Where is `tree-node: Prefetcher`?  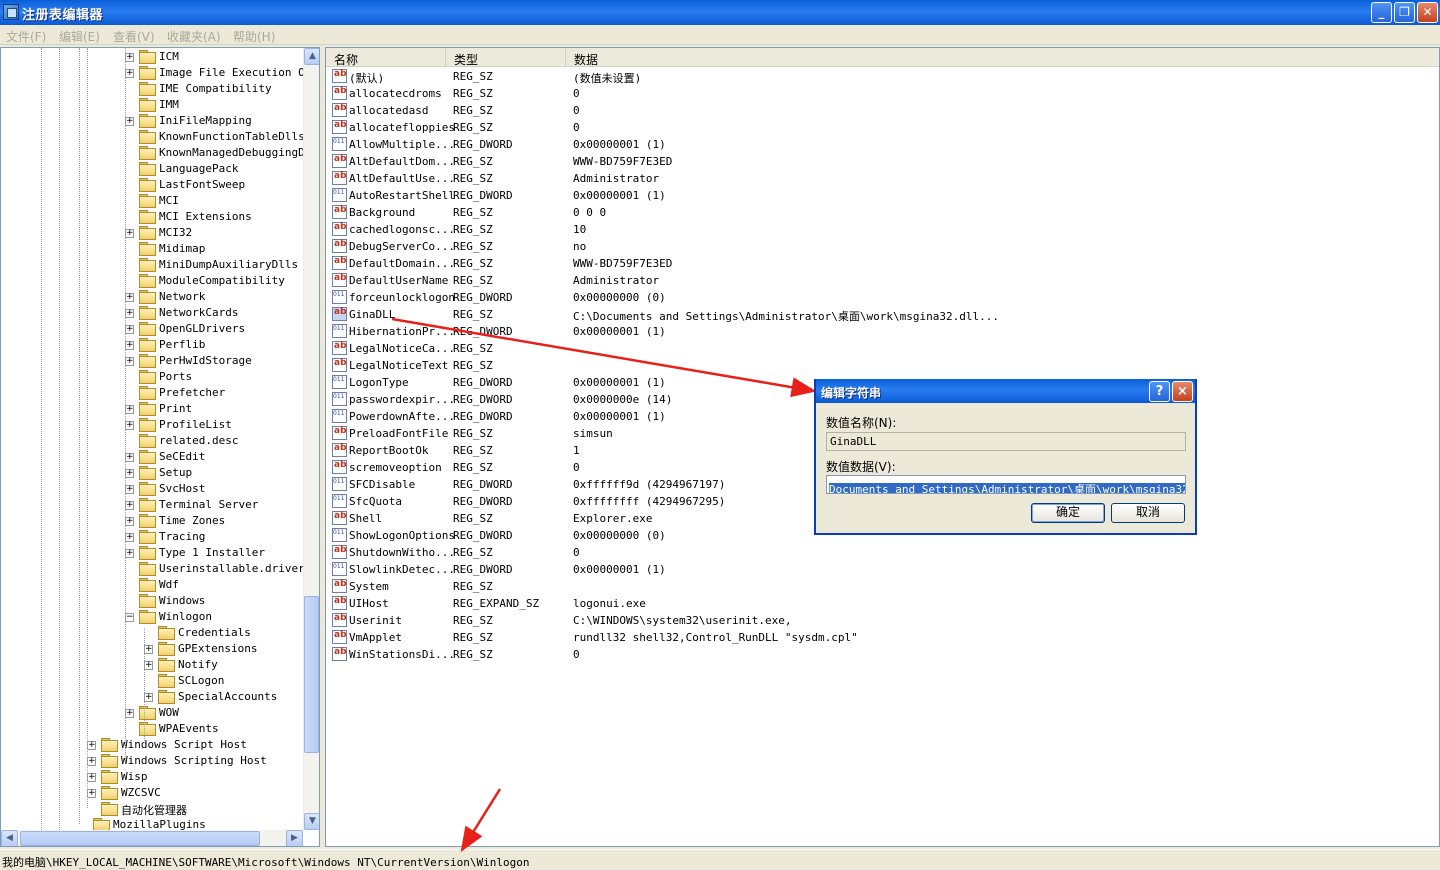
tree-node: Prefetcher is located at coordinates (152, 393).